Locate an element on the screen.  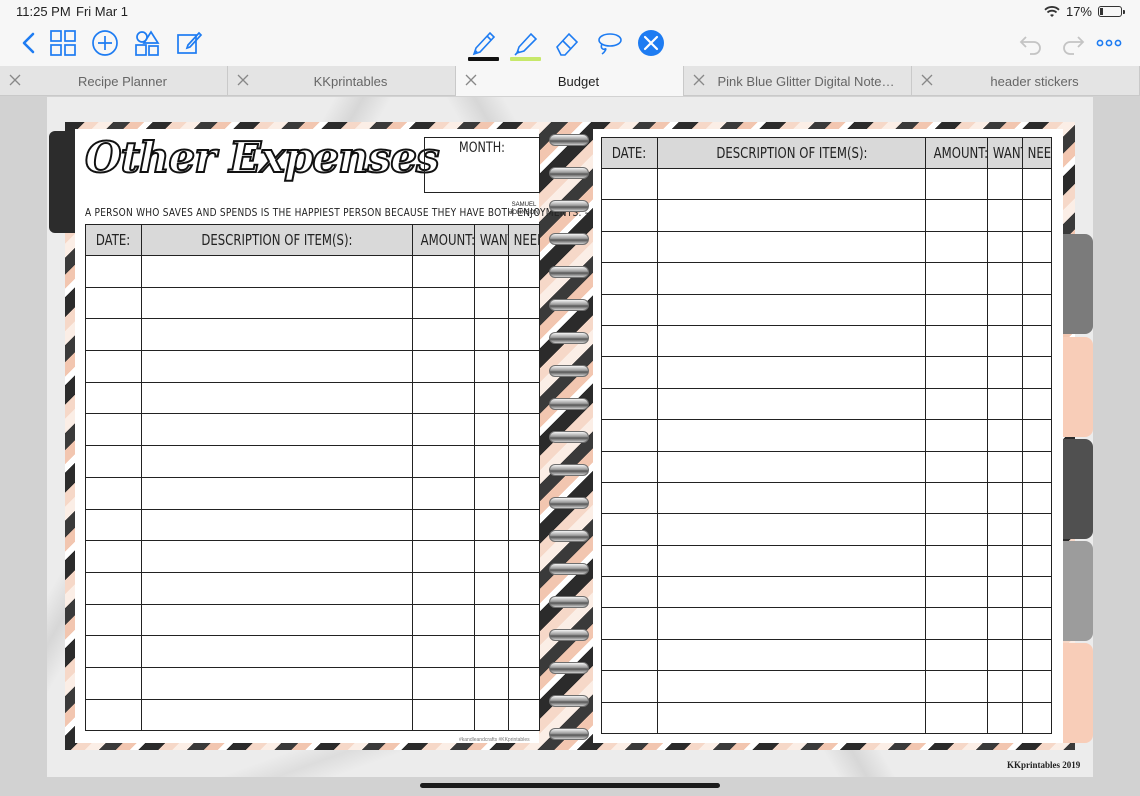
thumbnails-icon is located at coordinates (63, 43).